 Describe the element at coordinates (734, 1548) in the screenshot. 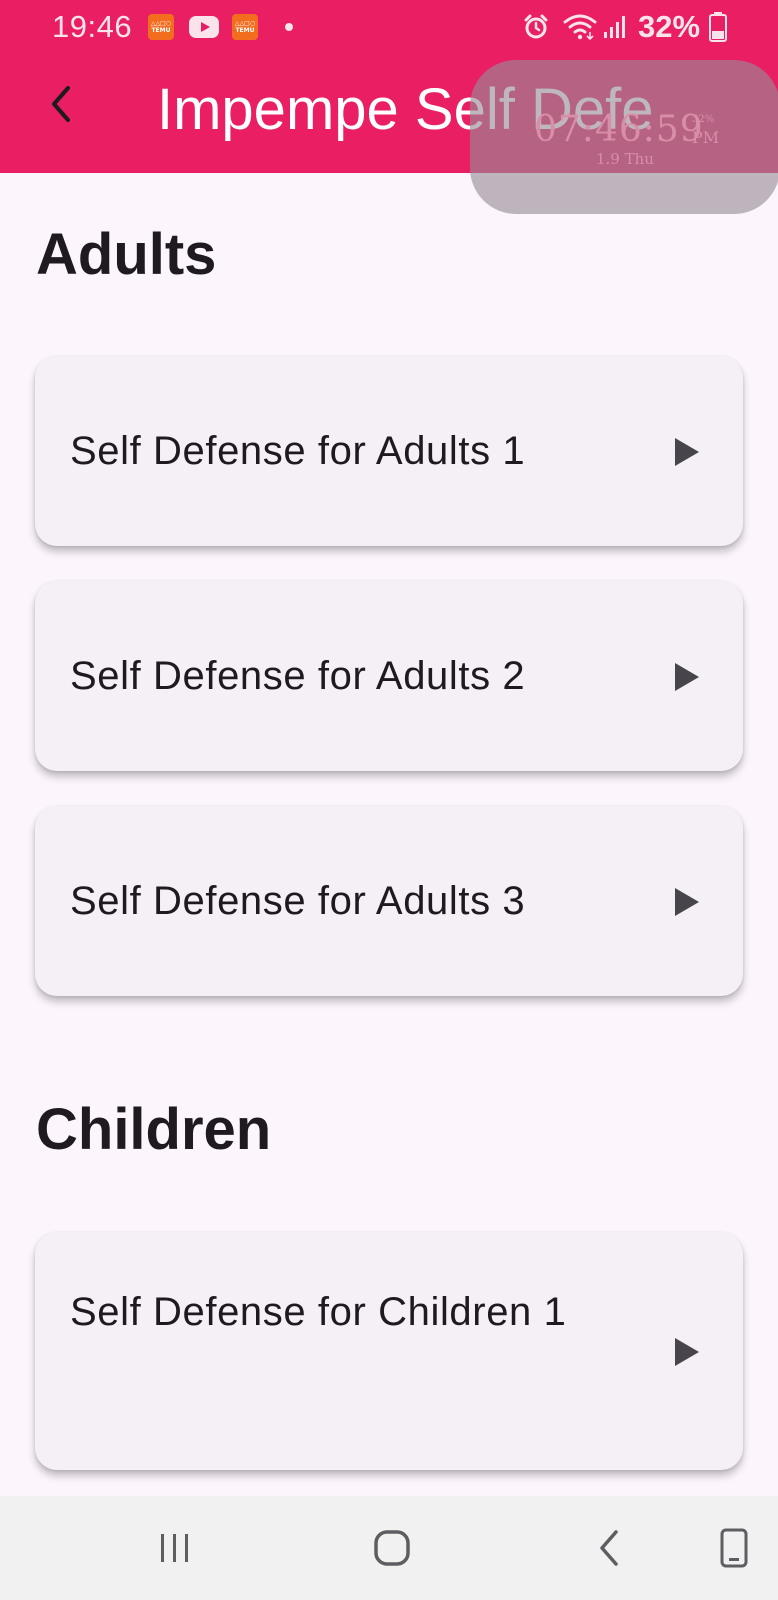

I see `keyboard-toggle-icon` at that location.